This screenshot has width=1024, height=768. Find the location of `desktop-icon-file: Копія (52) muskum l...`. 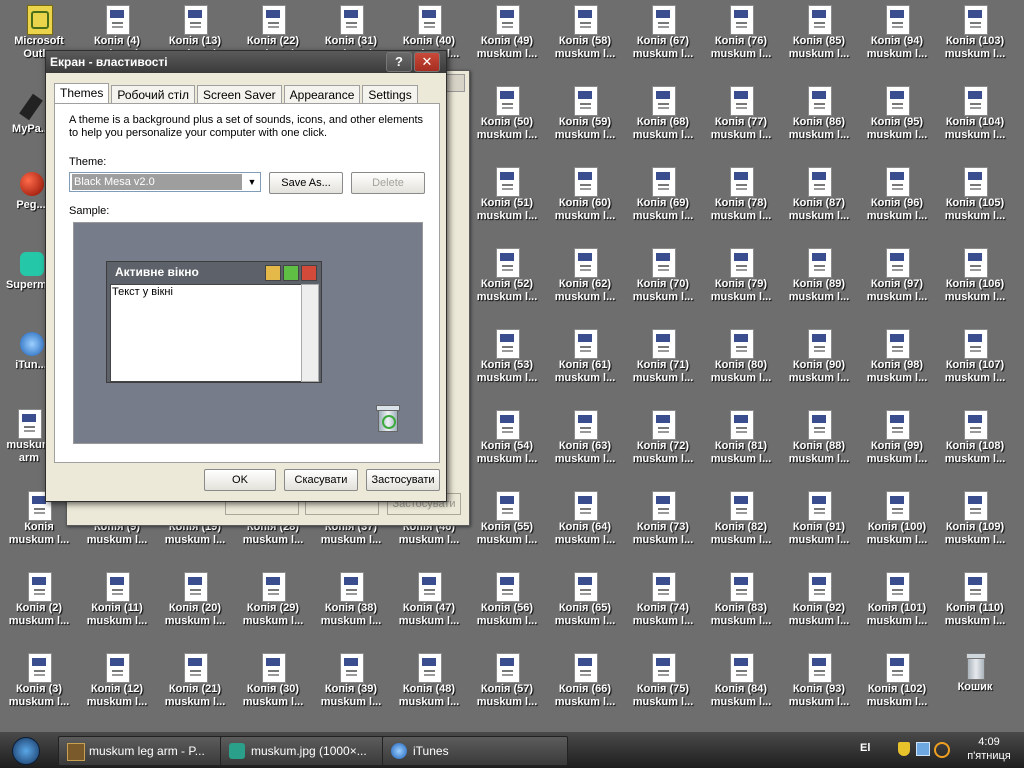

desktop-icon-file: Копія (52) muskum l... is located at coordinates (507, 285).